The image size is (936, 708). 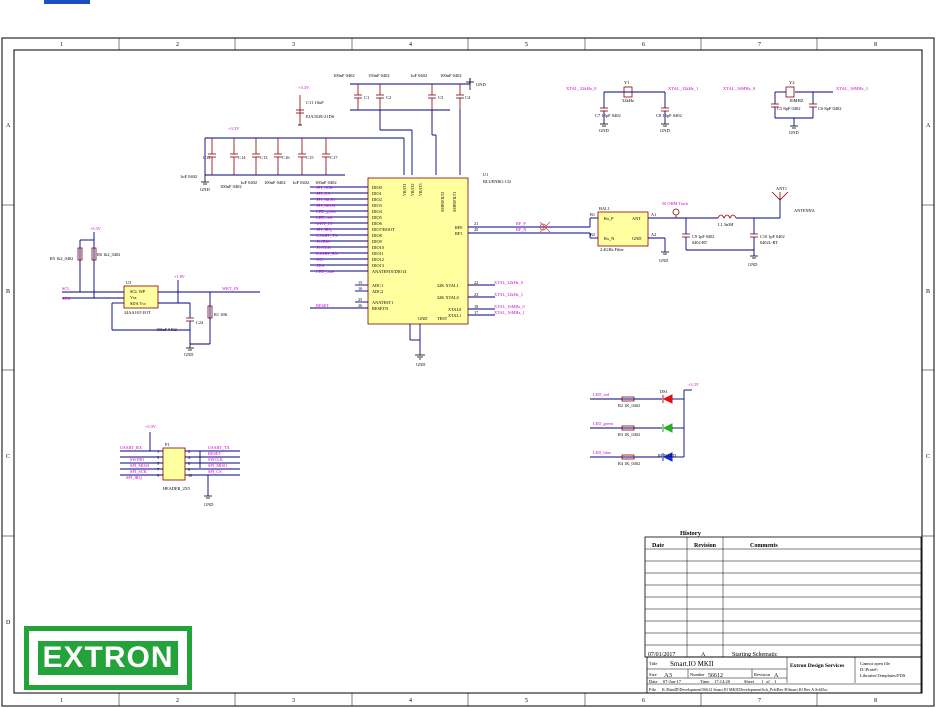 I want to click on net-left-2: SPI_MISO, so click(x=325, y=199).